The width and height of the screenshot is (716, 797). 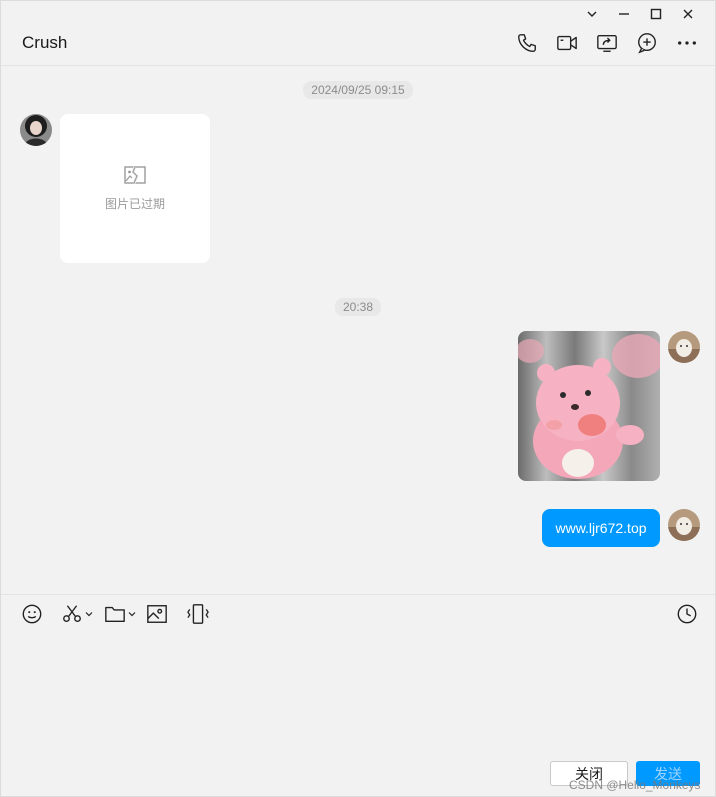 I want to click on add-member-icon, so click(x=647, y=43).